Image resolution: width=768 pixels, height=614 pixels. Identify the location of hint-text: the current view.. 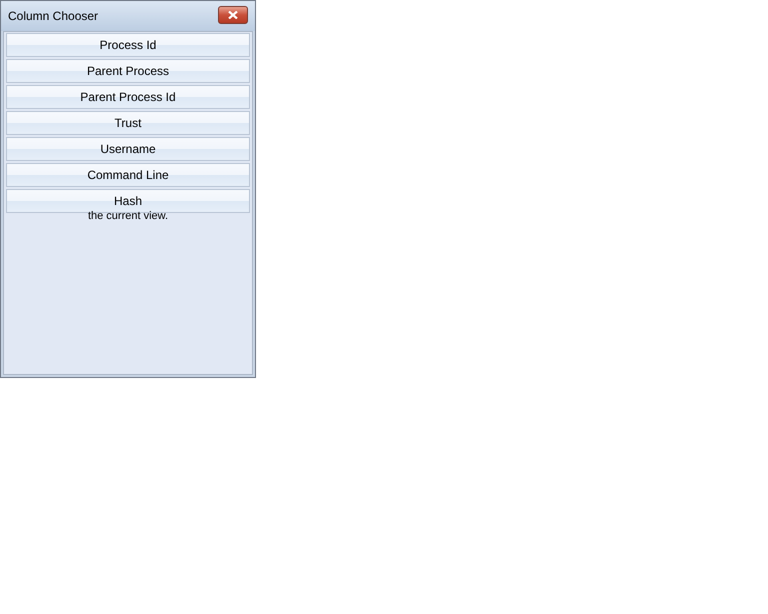
(128, 216).